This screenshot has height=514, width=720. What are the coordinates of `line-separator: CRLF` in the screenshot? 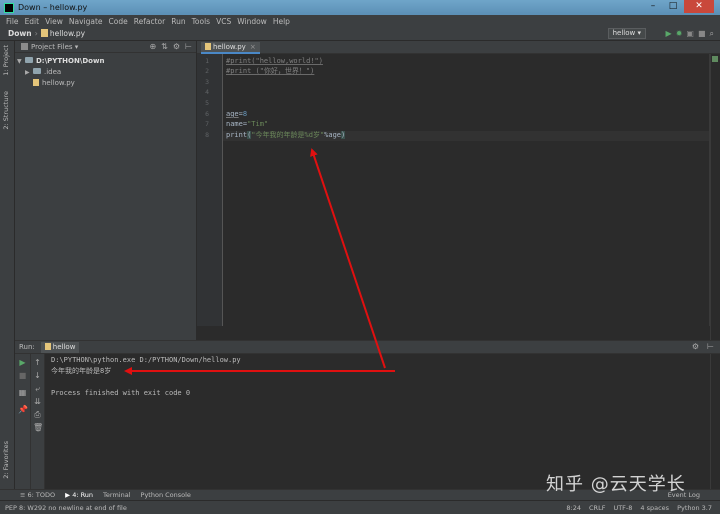 It's located at (597, 508).